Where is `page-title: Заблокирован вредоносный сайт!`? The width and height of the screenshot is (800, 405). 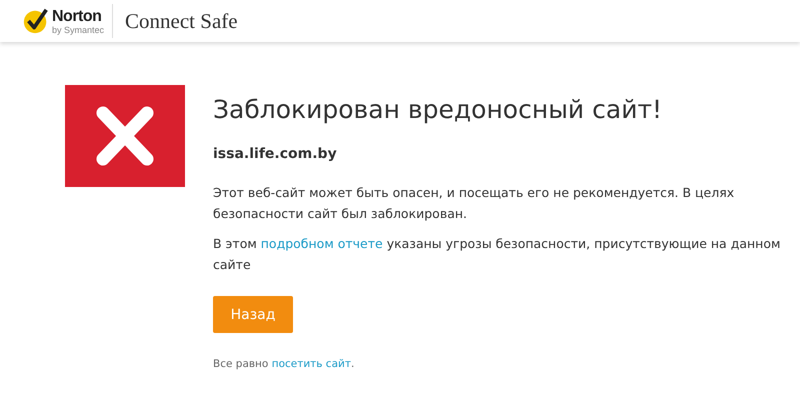 page-title: Заблокирован вредоносный сайт! is located at coordinates (438, 110).